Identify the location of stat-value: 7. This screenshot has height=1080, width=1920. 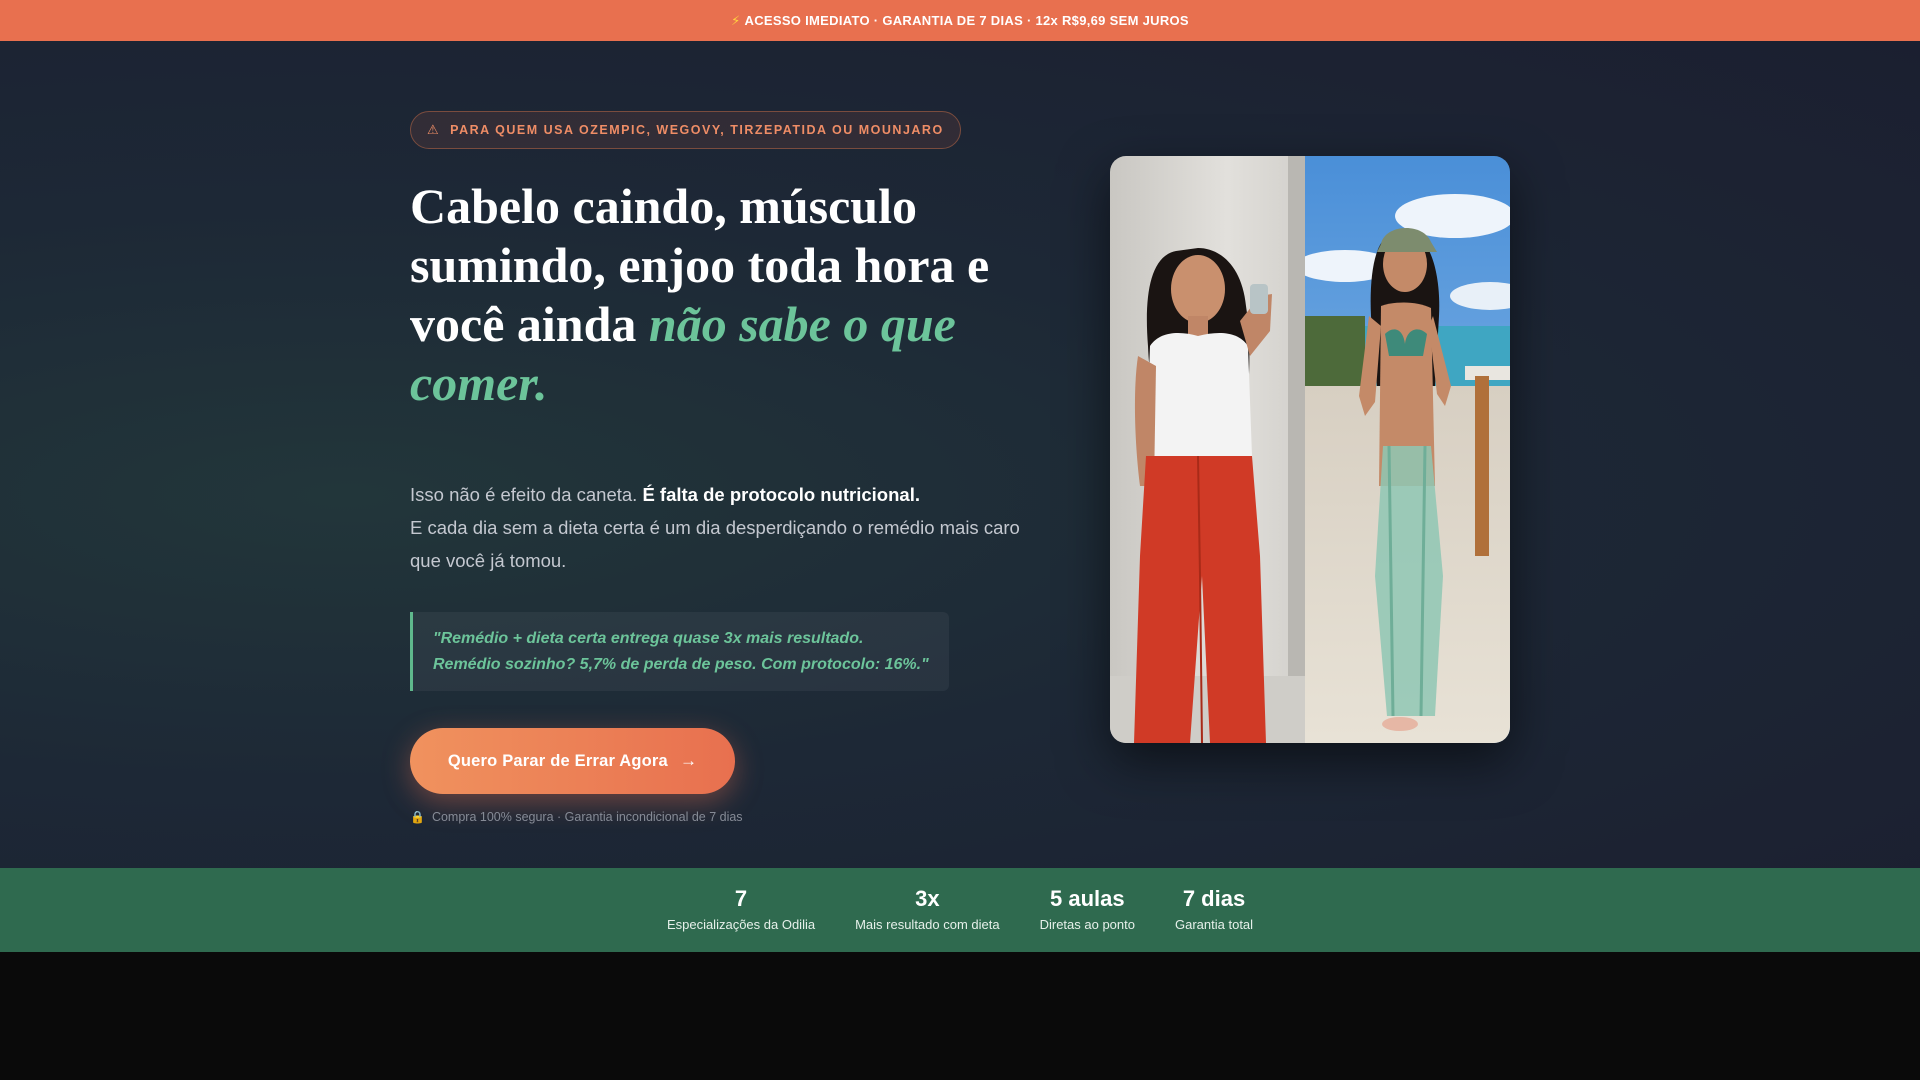
(741, 898).